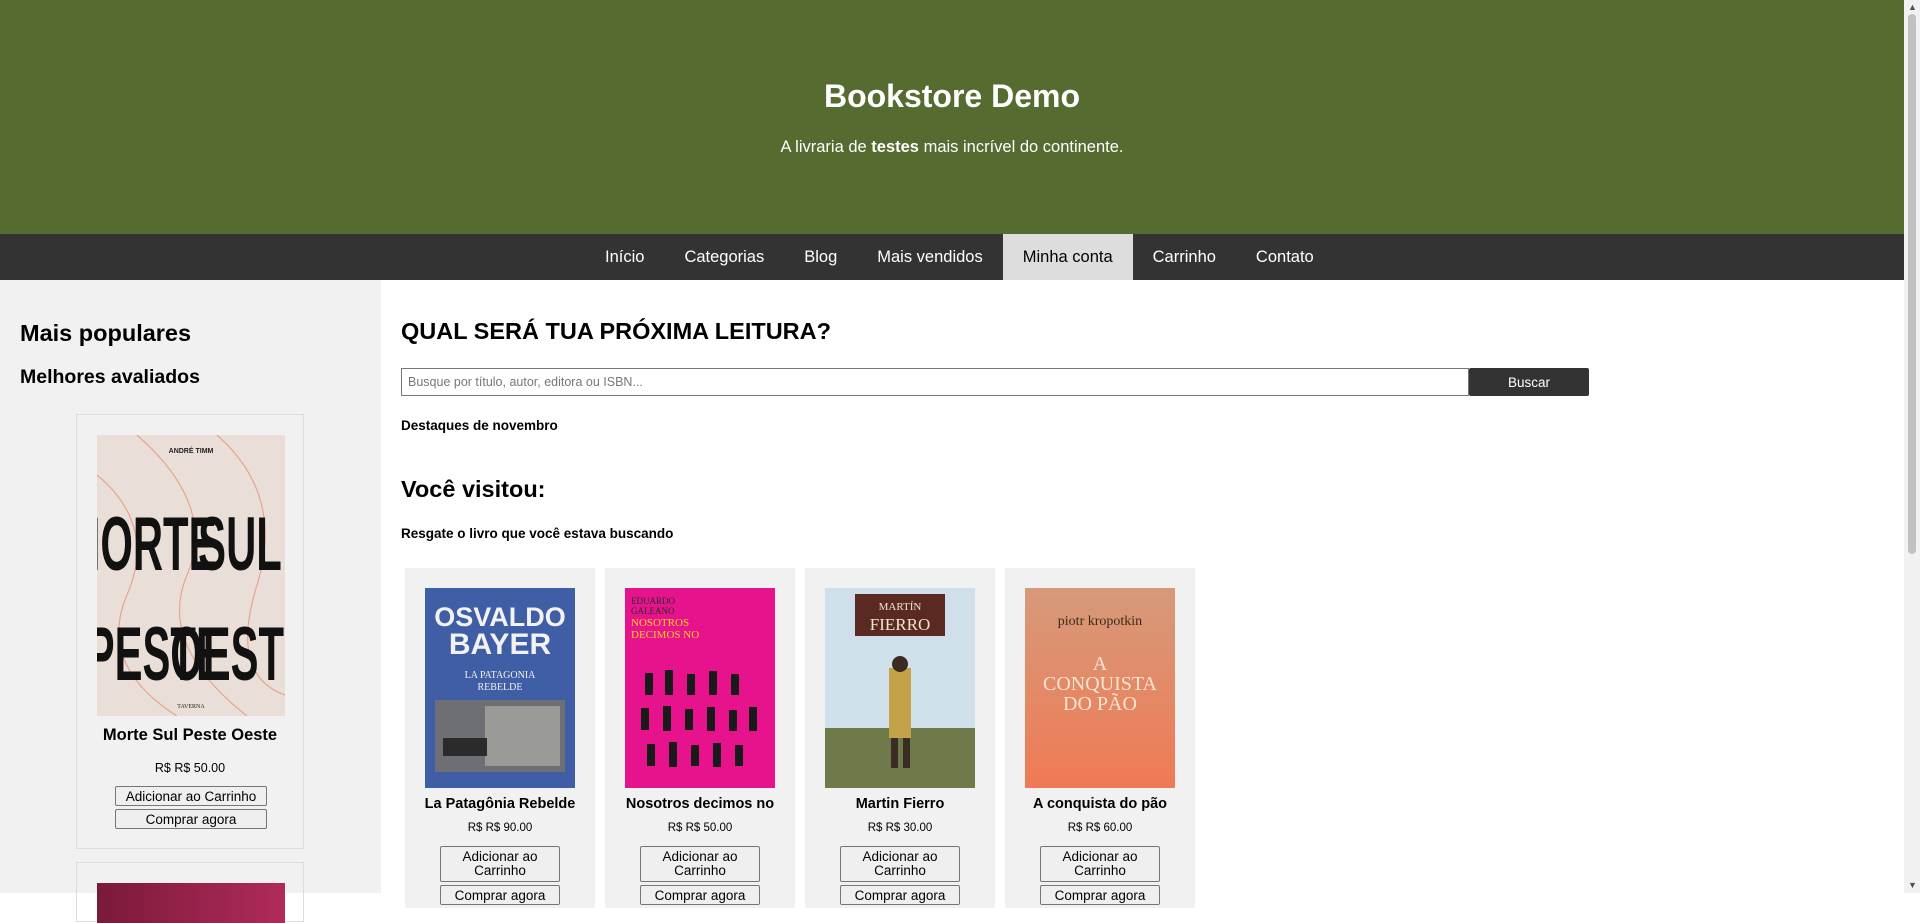  I want to click on page-heading: QUAL SERÁ TUA PRÓXIMA LEITURA?, so click(616, 331).